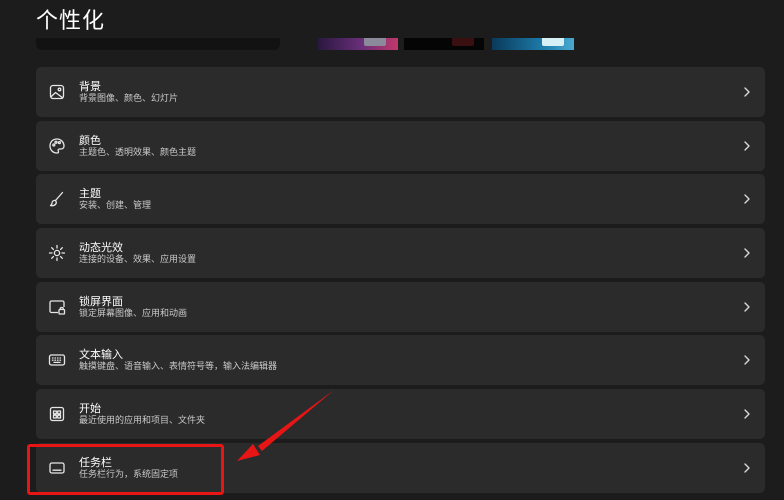 This screenshot has height=500, width=784. I want to click on setting-description: 连接的设备、效果、应用设置, so click(138, 260).